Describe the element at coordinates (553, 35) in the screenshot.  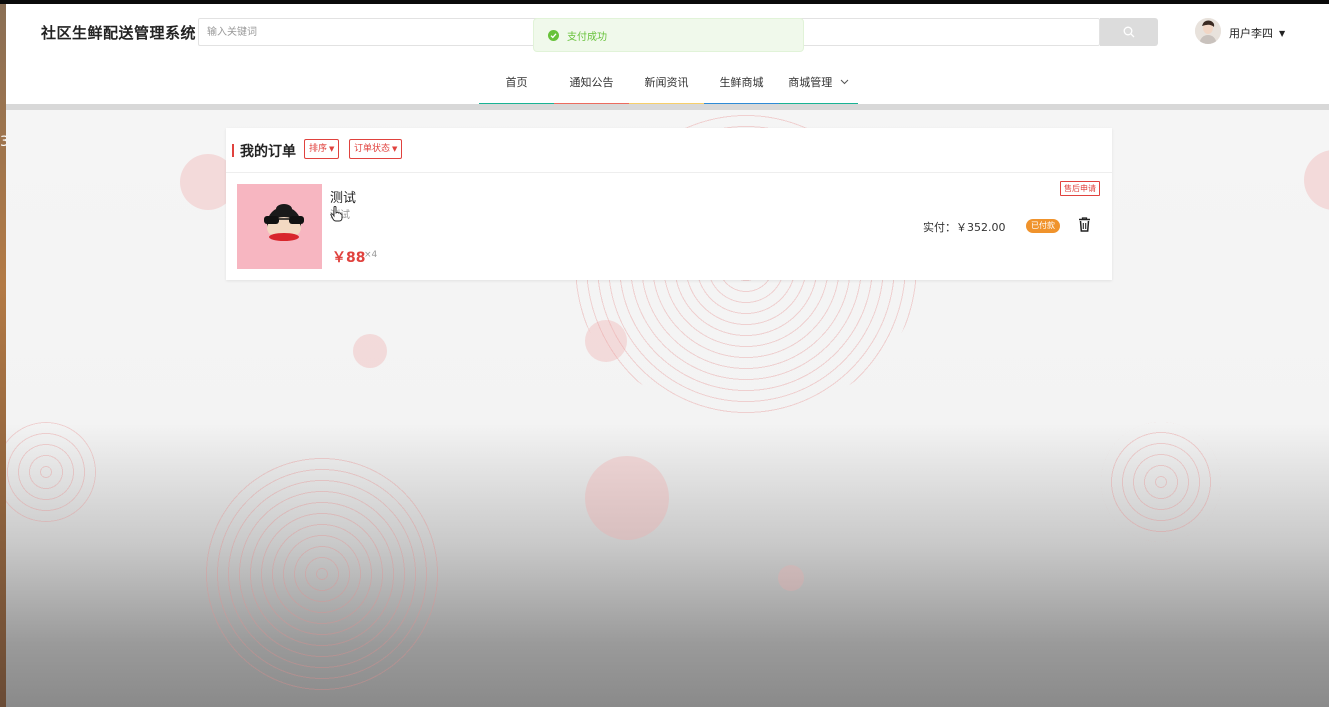
I see `check-circle-icon` at that location.